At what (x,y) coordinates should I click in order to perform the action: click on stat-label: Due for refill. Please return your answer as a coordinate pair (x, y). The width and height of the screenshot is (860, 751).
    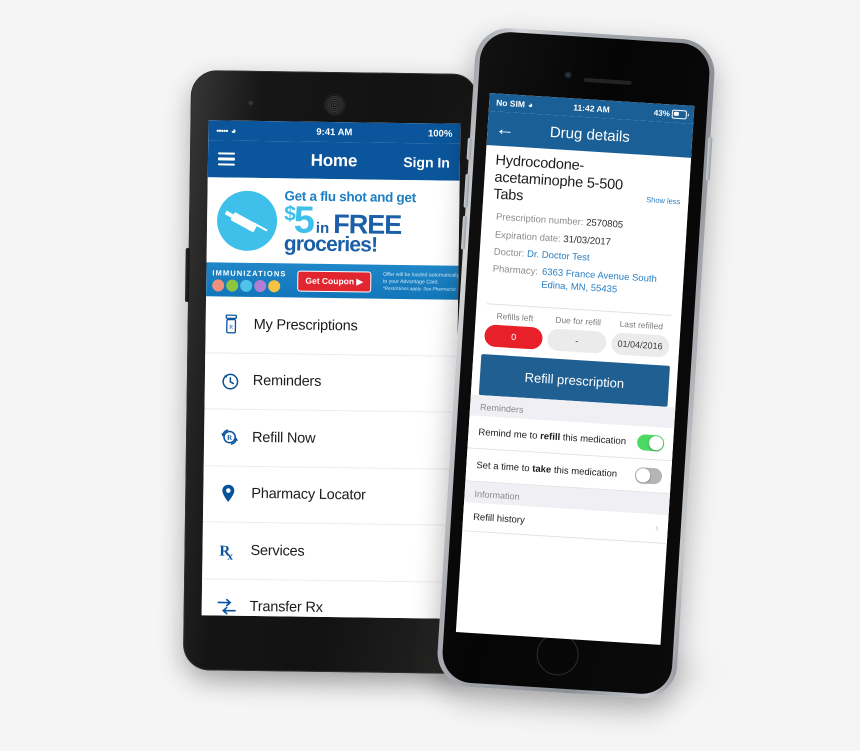
    Looking at the image, I should click on (578, 321).